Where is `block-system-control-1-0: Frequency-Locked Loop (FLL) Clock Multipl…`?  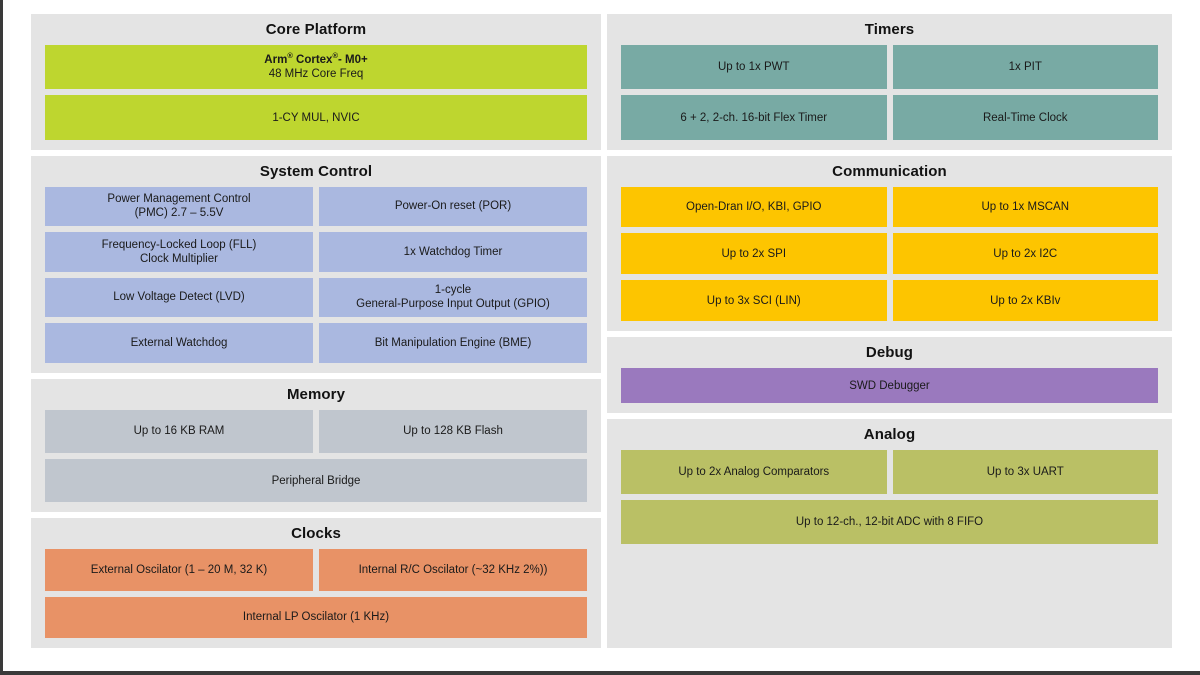
block-system-control-1-0: Frequency-Locked Loop (FLL) Clock Multipl… is located at coordinates (179, 252).